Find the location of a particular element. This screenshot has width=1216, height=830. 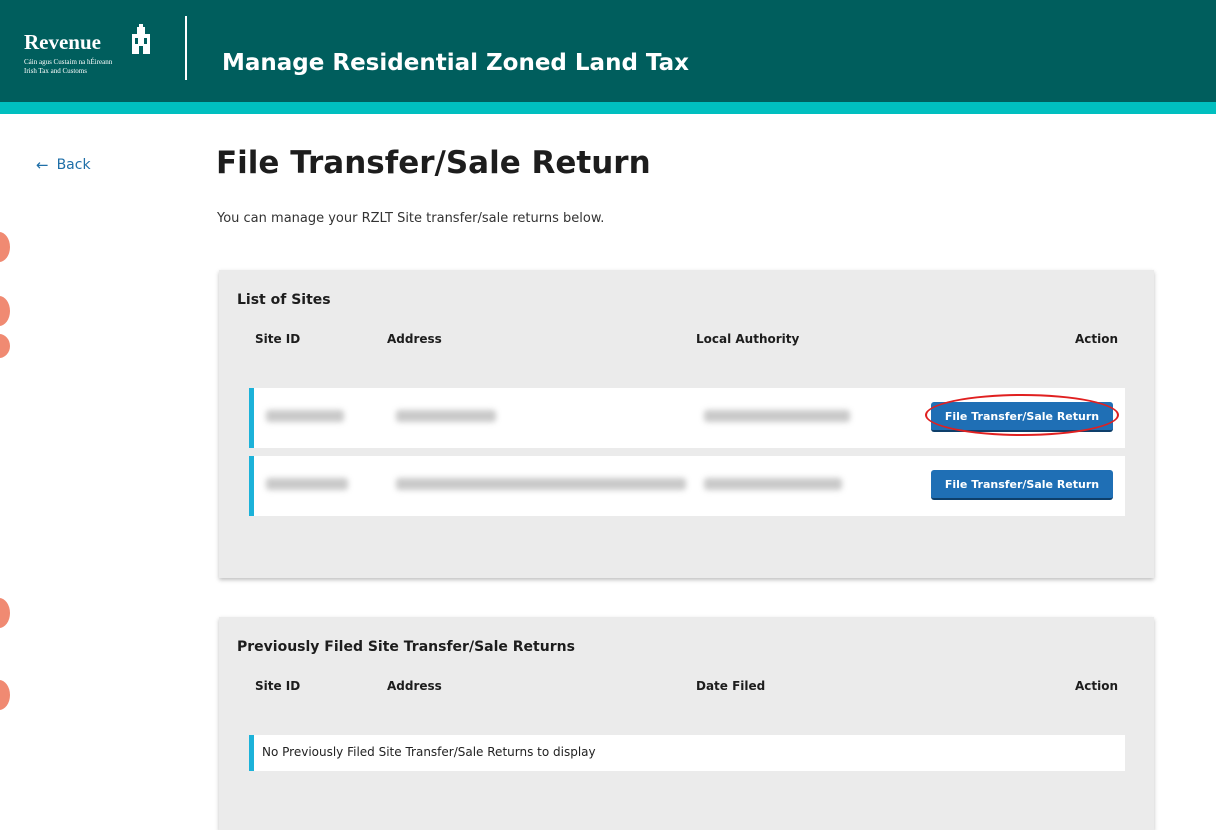

header-accent-strip is located at coordinates (608, 108).